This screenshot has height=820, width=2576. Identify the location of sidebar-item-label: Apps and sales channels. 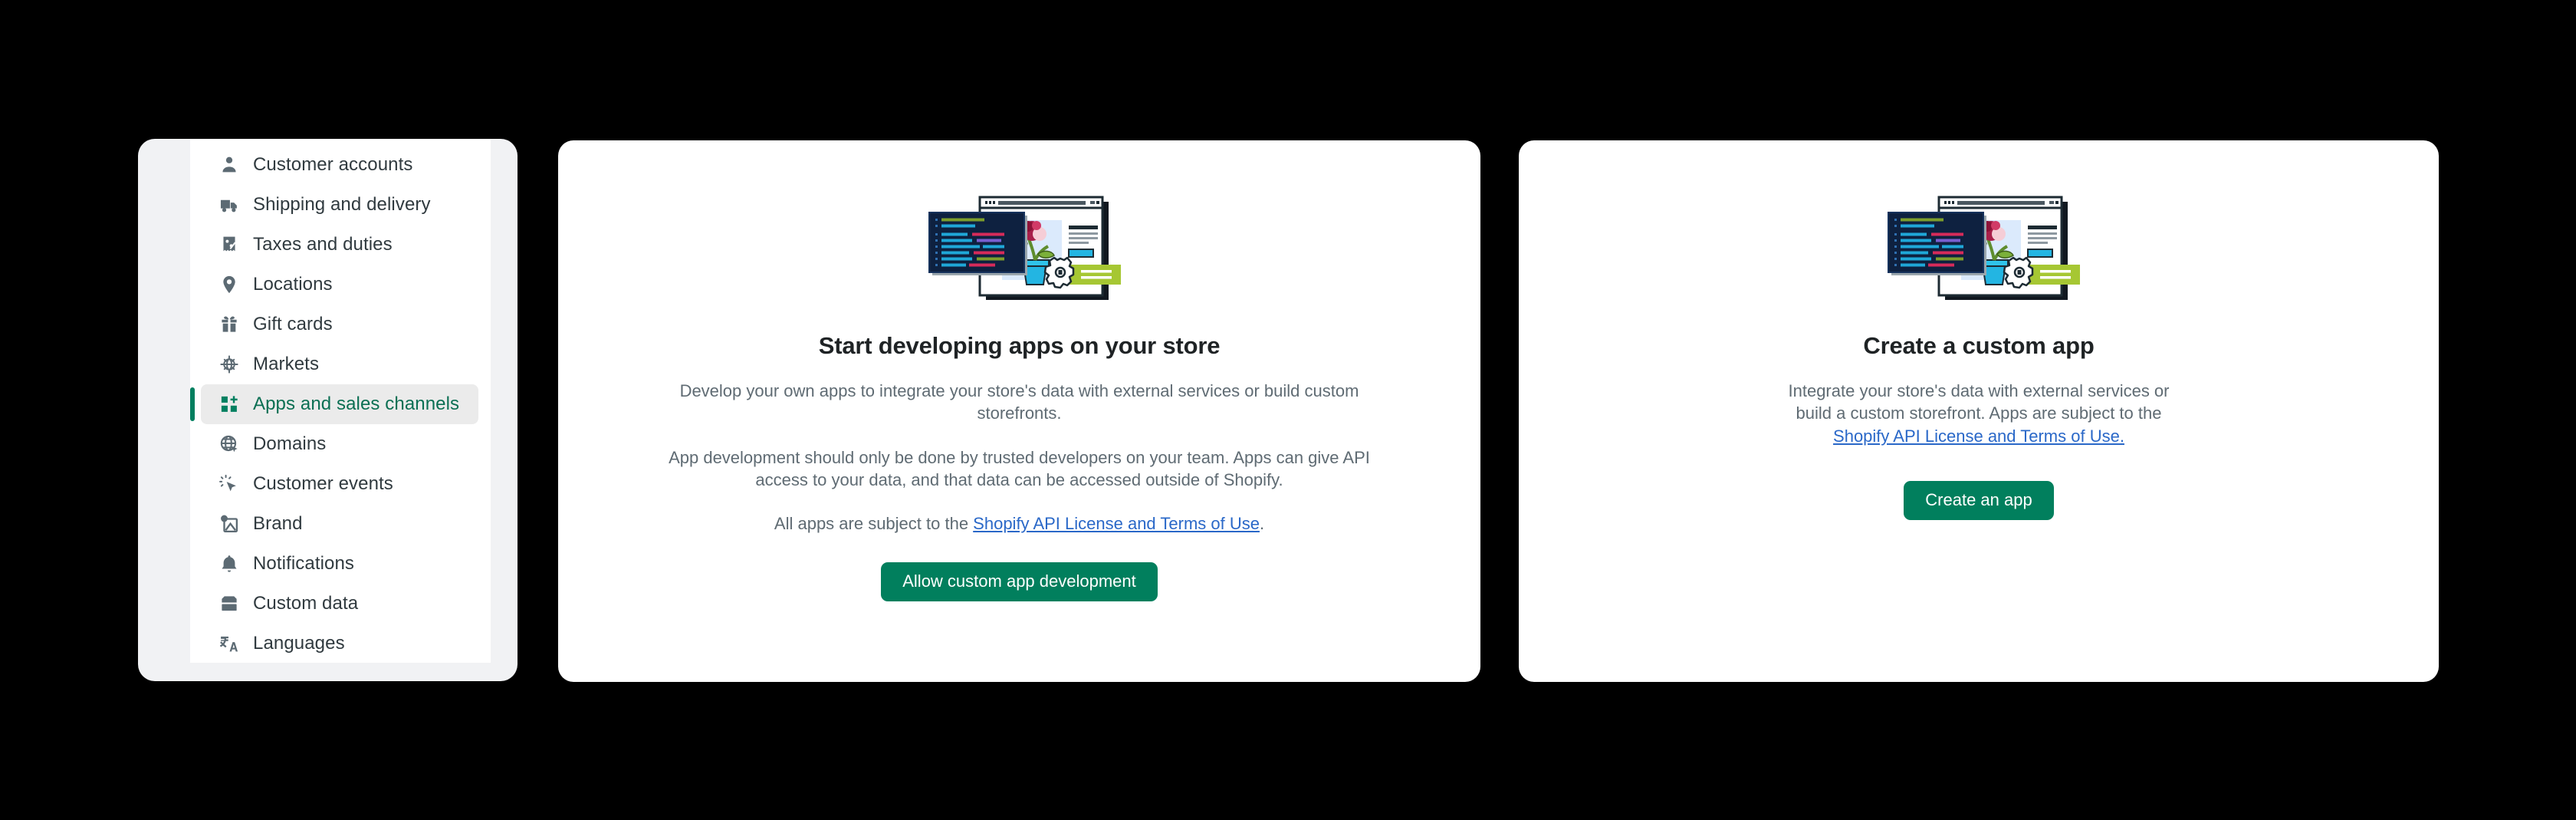
(356, 404).